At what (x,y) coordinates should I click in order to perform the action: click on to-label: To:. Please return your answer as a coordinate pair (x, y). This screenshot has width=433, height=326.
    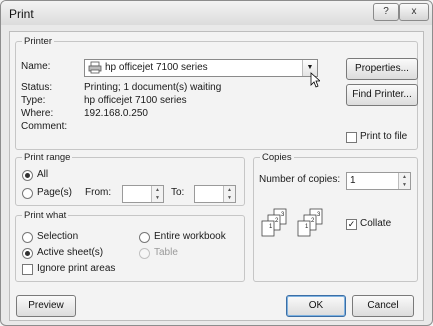
    Looking at the image, I should click on (178, 192).